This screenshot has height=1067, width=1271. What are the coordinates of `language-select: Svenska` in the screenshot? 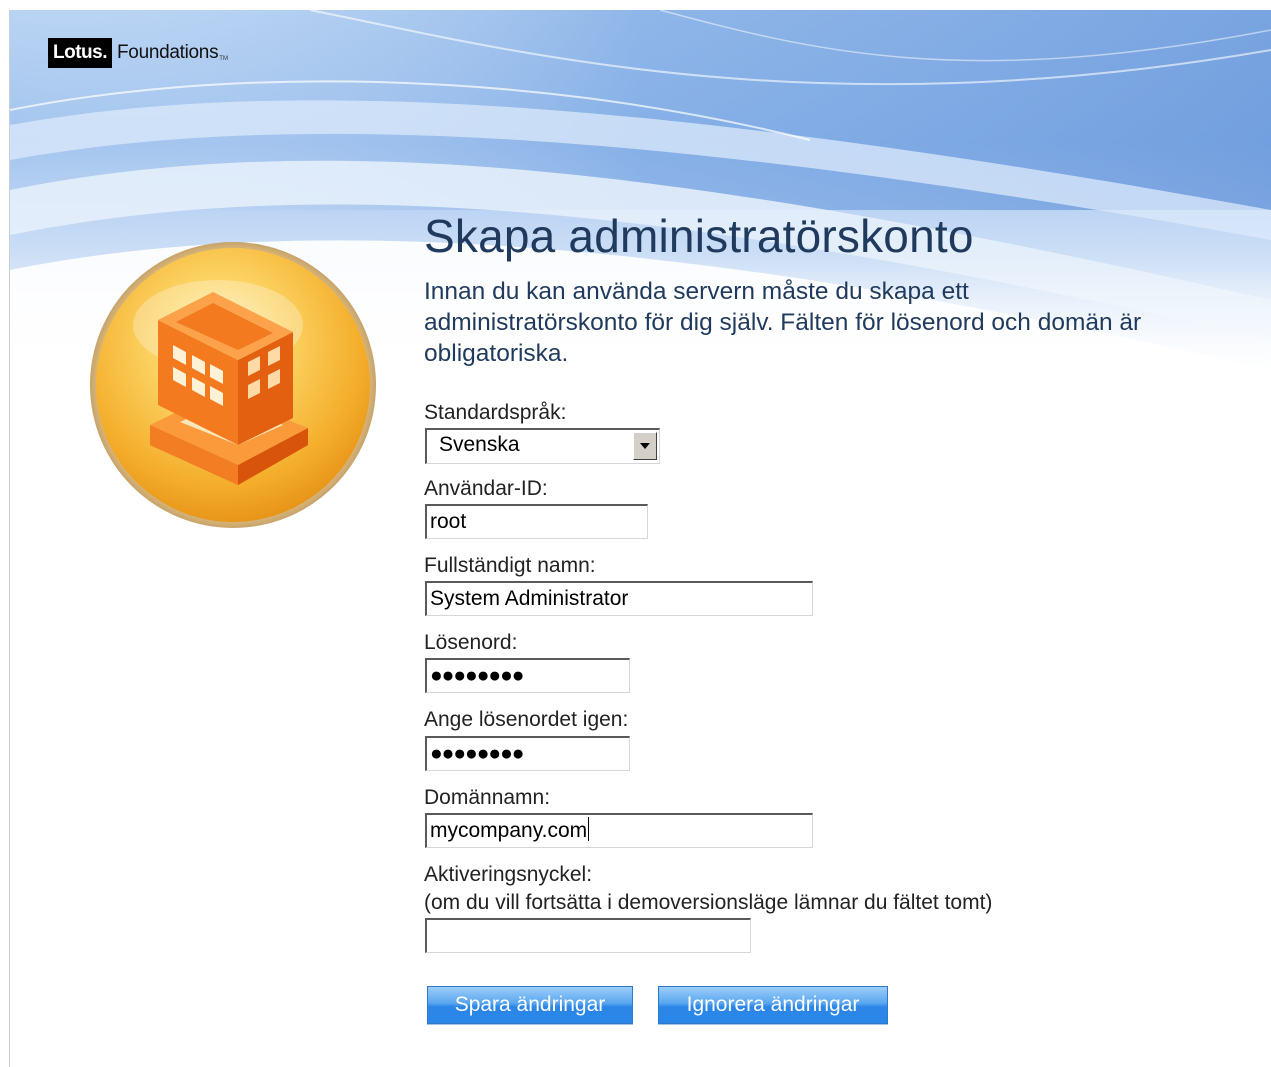 It's located at (542, 446).